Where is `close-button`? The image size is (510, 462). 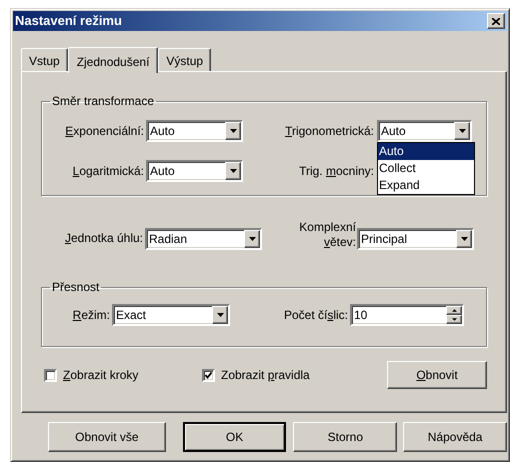
close-button is located at coordinates (496, 21).